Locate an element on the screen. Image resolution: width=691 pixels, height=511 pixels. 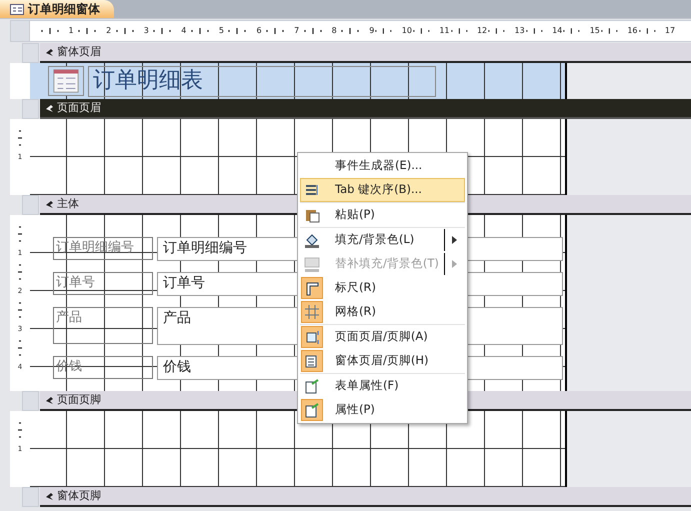
menu-label: 粘贴(P) is located at coordinates (355, 215).